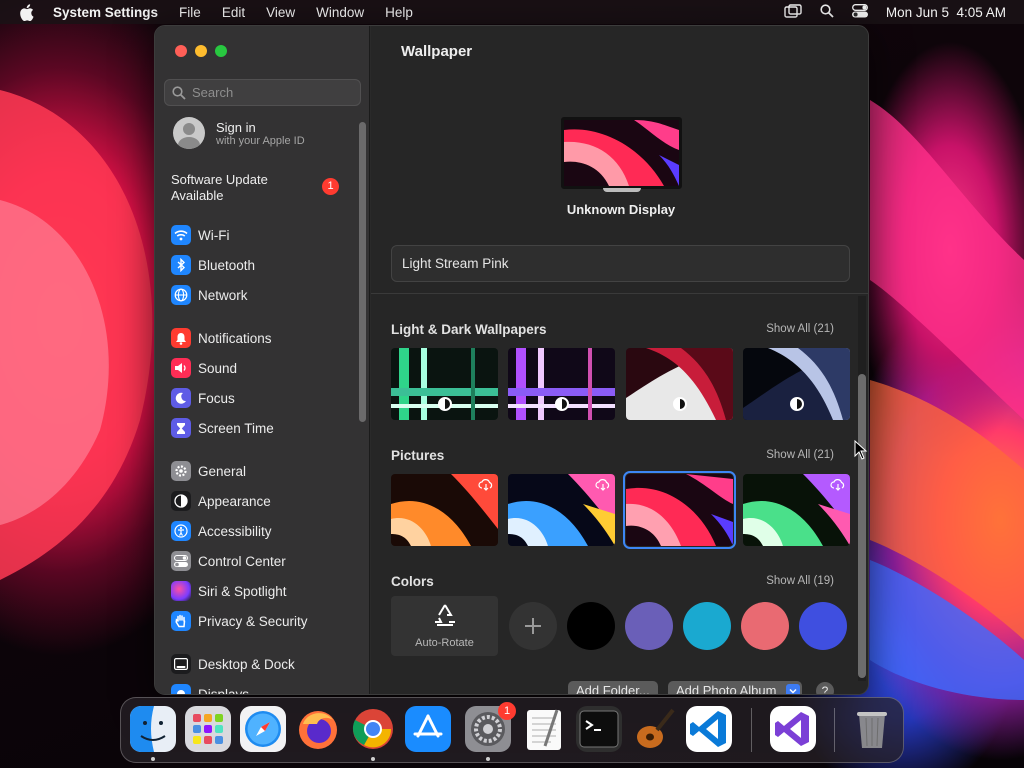  Describe the element at coordinates (800, 329) in the screenshot. I see `show-all-light-dark-button: Show All (21)` at that location.